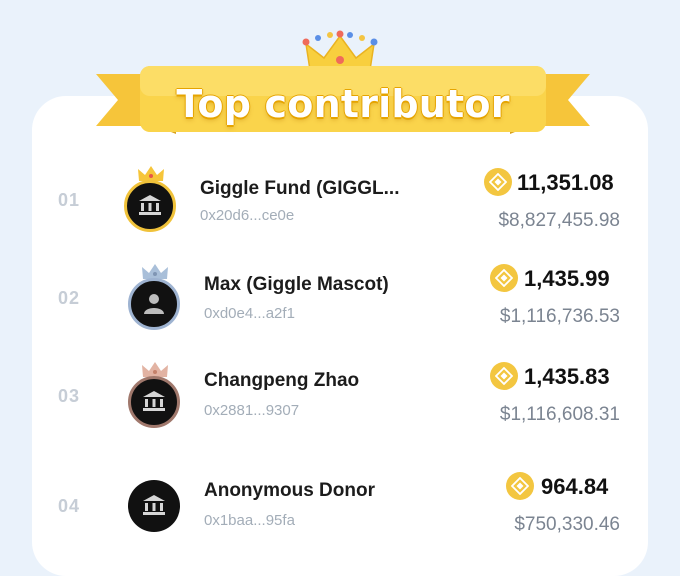 The width and height of the screenshot is (680, 576). What do you see at coordinates (69, 298) in the screenshot?
I see `rank-number: 02` at bounding box center [69, 298].